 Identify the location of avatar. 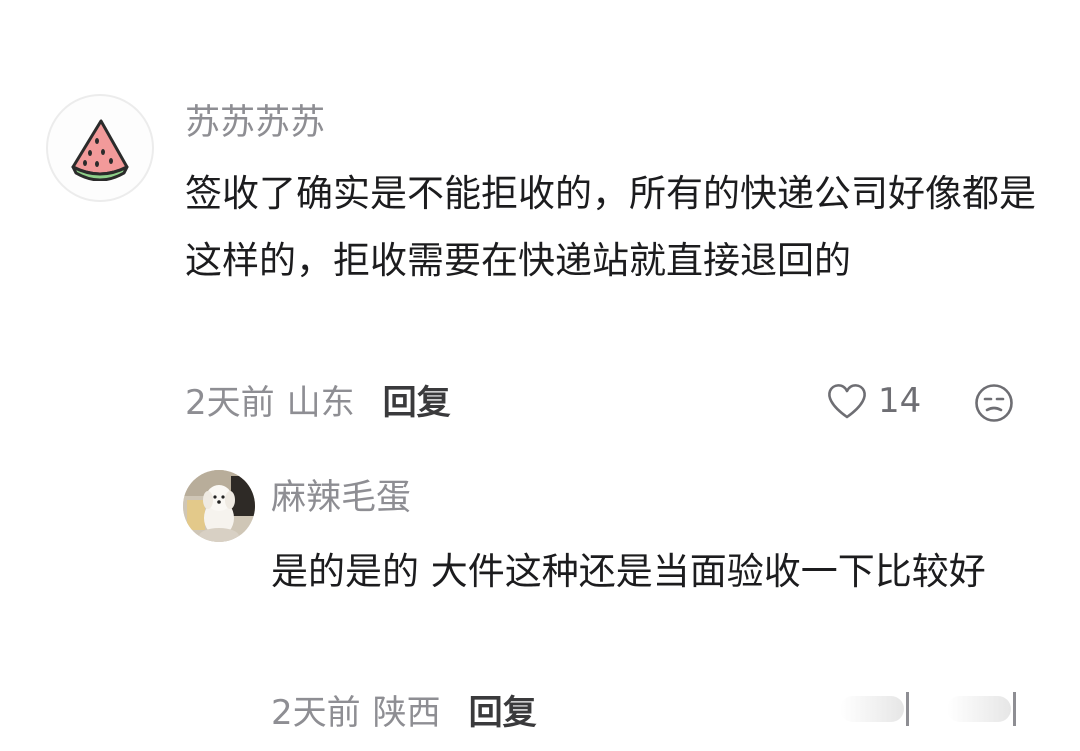
(100, 148).